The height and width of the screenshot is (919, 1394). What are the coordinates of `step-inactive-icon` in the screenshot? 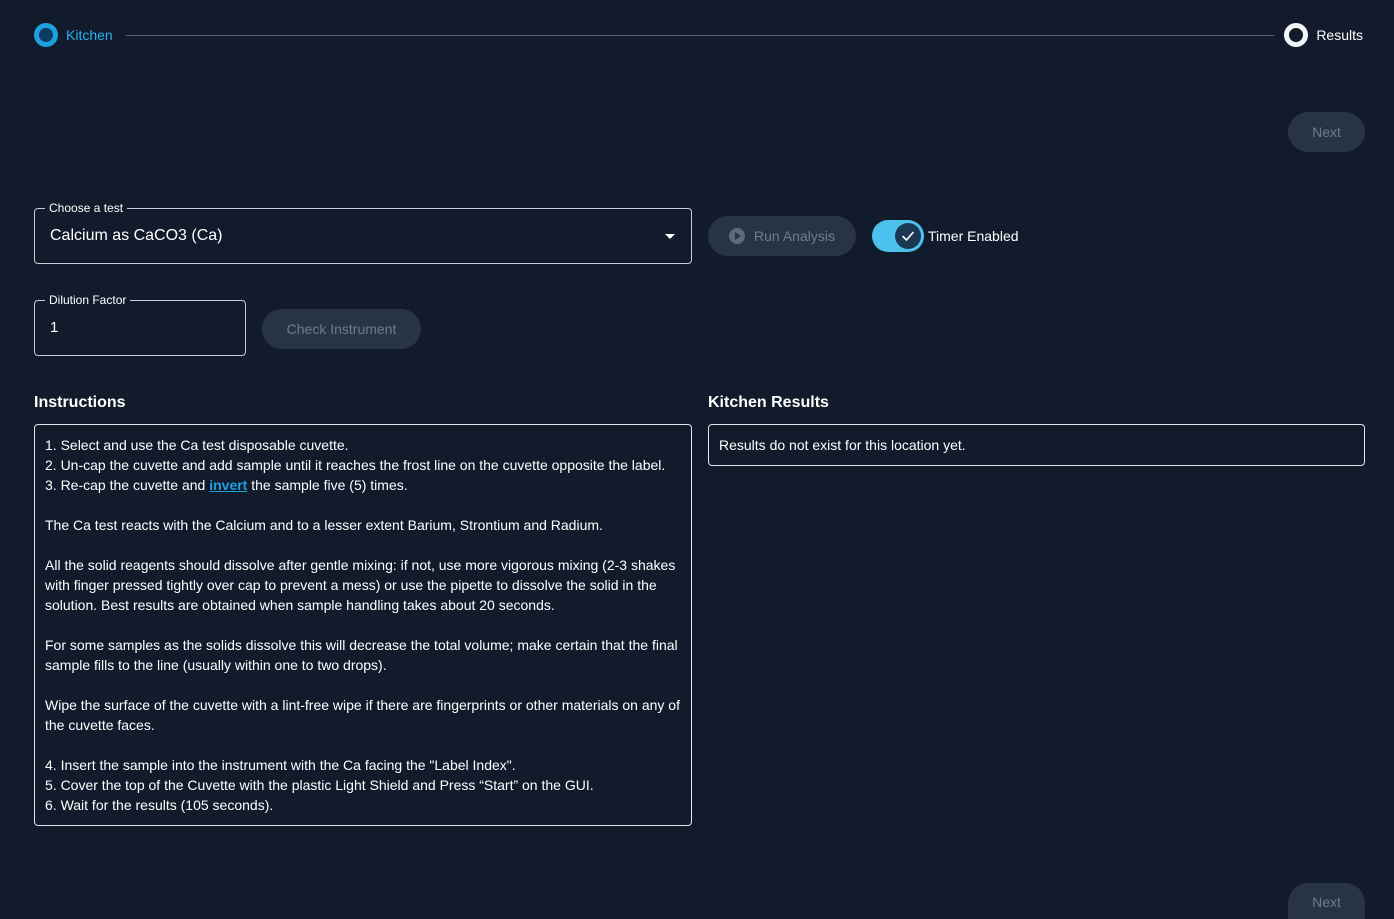 It's located at (1296, 35).